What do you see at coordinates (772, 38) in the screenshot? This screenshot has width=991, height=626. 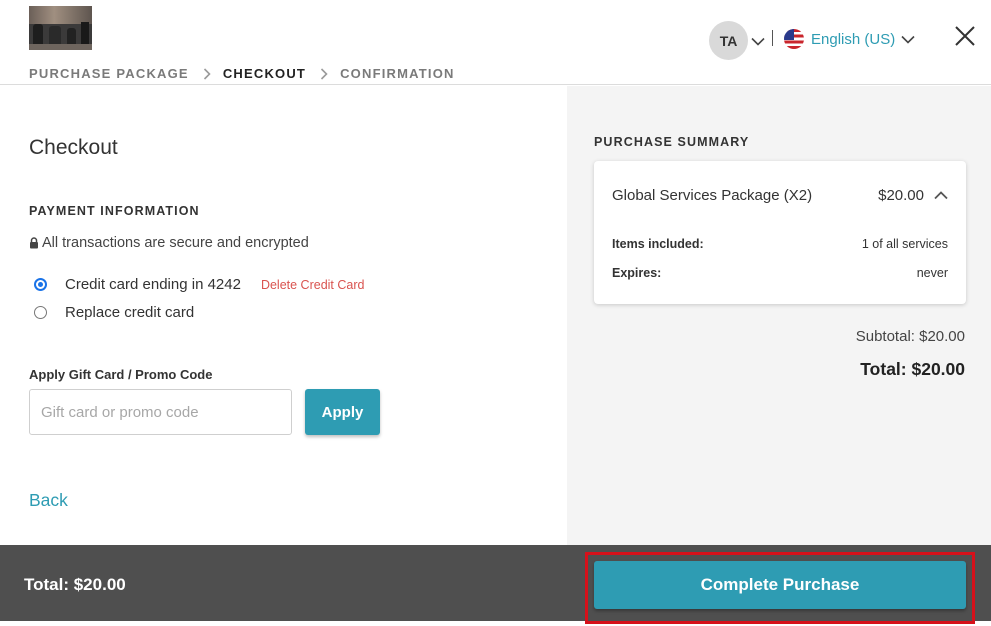 I see `header-divider` at bounding box center [772, 38].